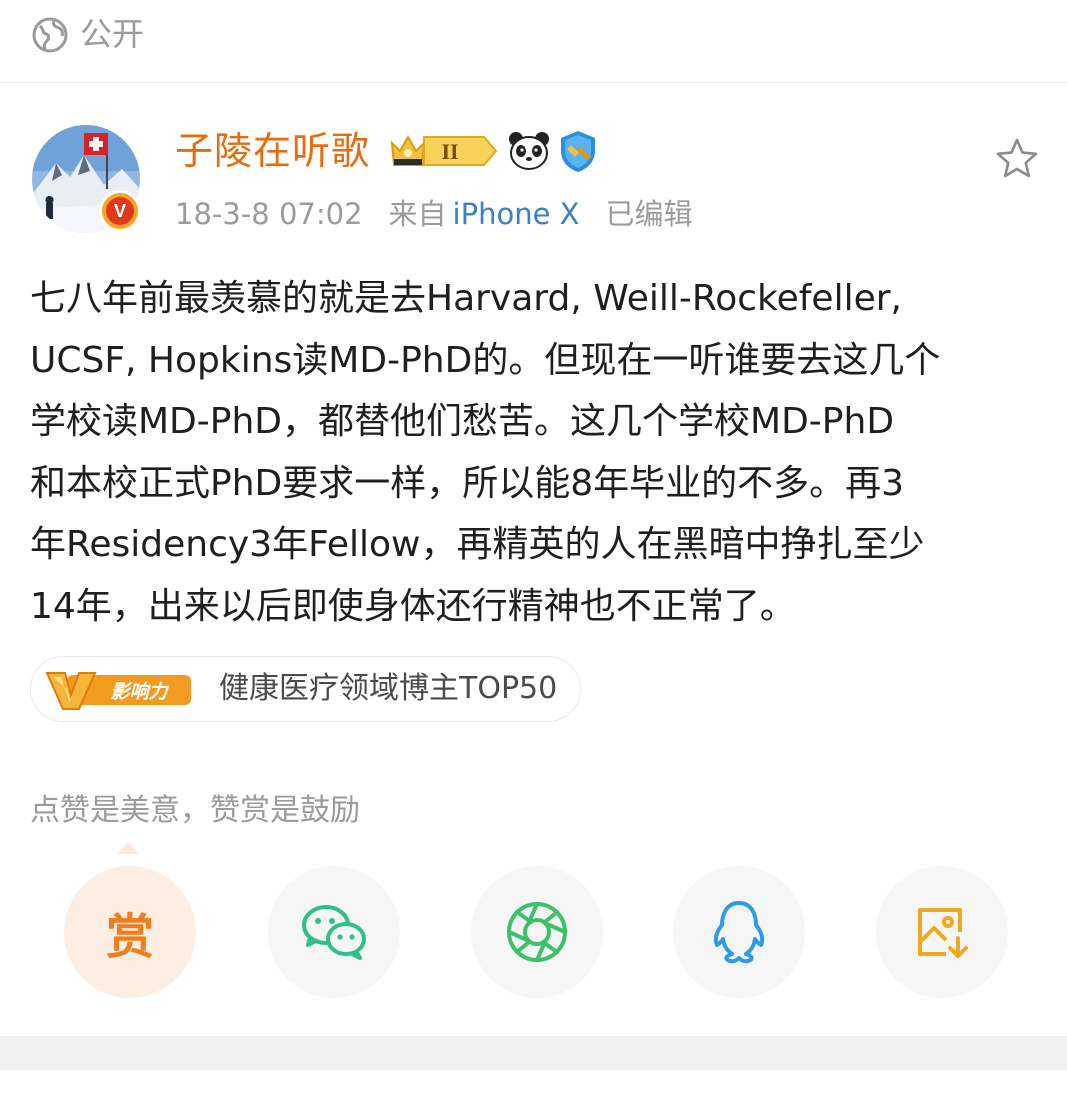  What do you see at coordinates (516, 214) in the screenshot?
I see `source-link: iPhone X` at bounding box center [516, 214].